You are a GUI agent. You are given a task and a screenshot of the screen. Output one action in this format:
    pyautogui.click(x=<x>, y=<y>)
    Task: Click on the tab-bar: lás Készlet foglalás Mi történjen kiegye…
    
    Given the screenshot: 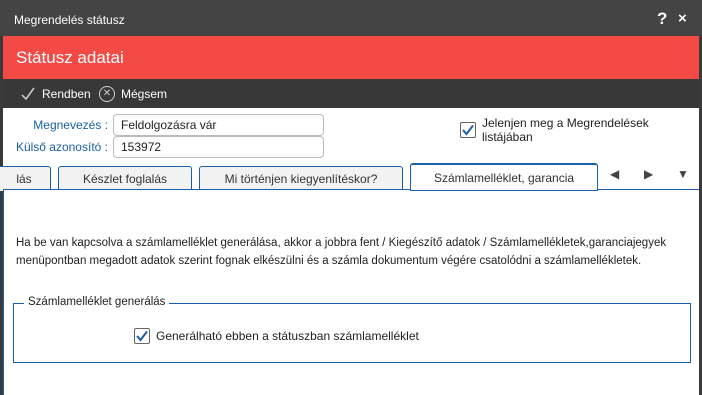 What is the action you would take?
    pyautogui.click(x=349, y=177)
    